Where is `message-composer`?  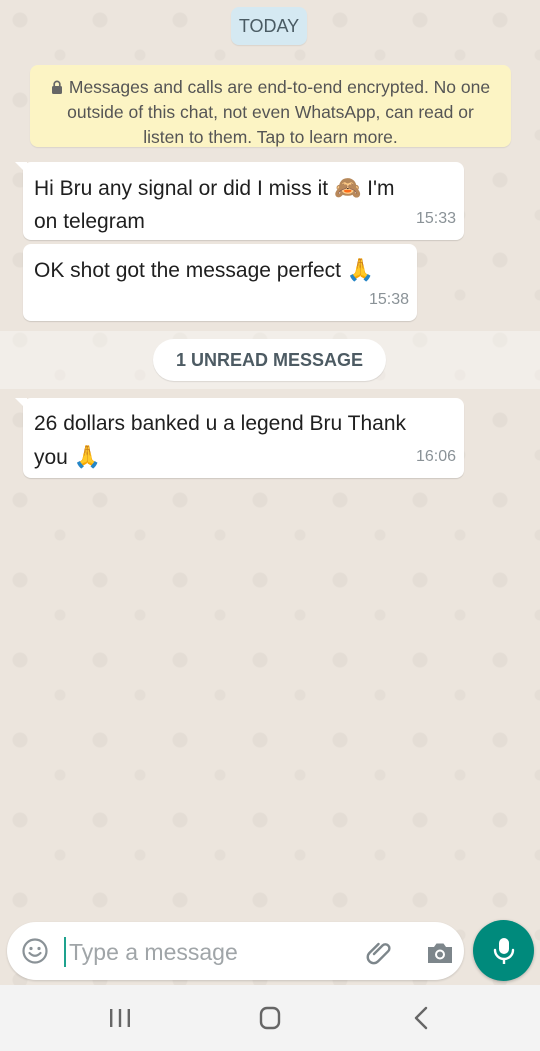 message-composer is located at coordinates (235, 951).